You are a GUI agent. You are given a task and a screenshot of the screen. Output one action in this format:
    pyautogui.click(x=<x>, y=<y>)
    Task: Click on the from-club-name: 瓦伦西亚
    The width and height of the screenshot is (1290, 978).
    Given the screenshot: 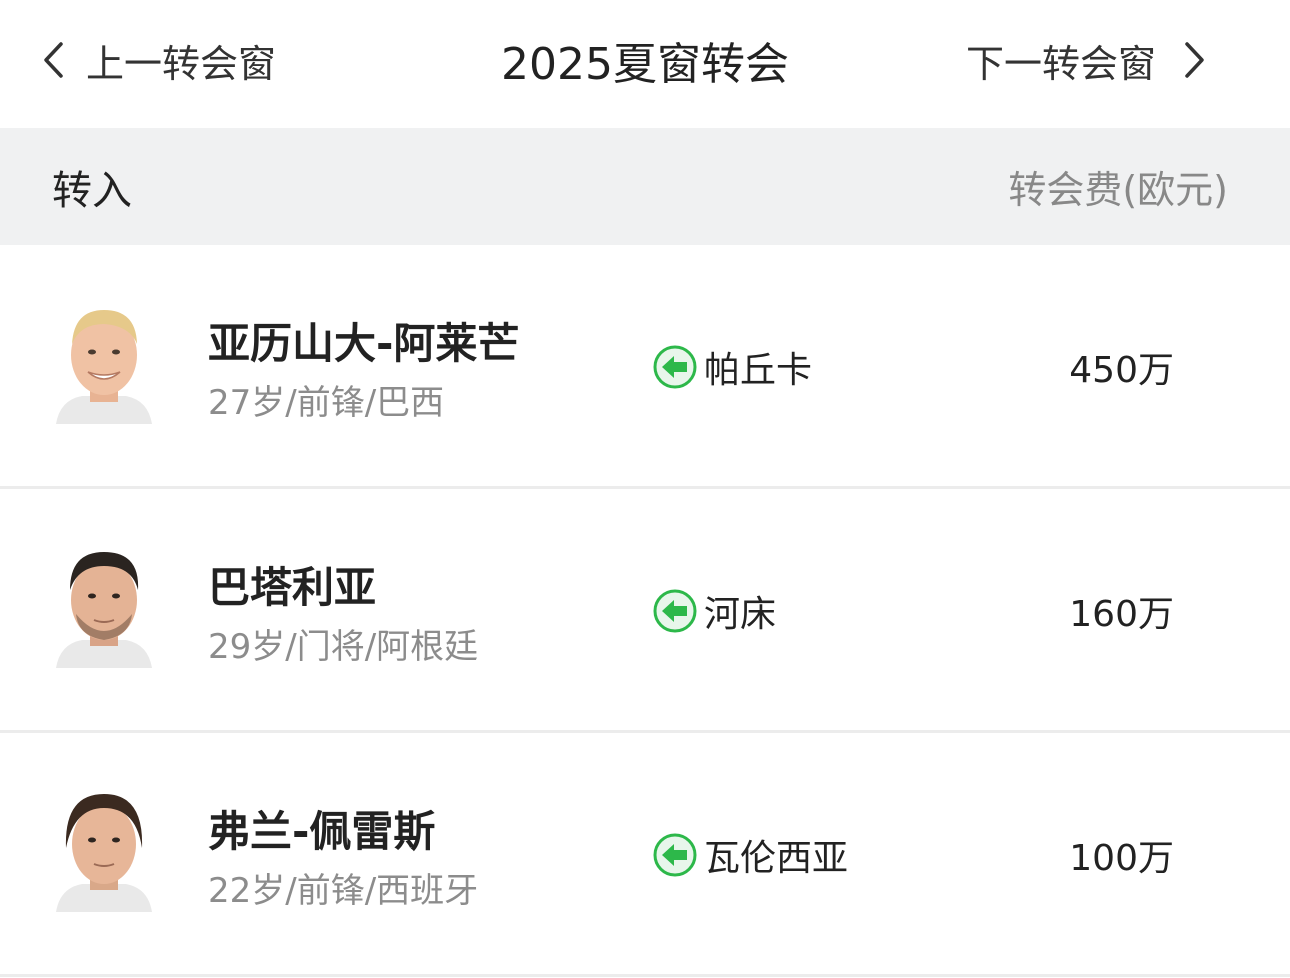 What is the action you would take?
    pyautogui.click(x=776, y=858)
    